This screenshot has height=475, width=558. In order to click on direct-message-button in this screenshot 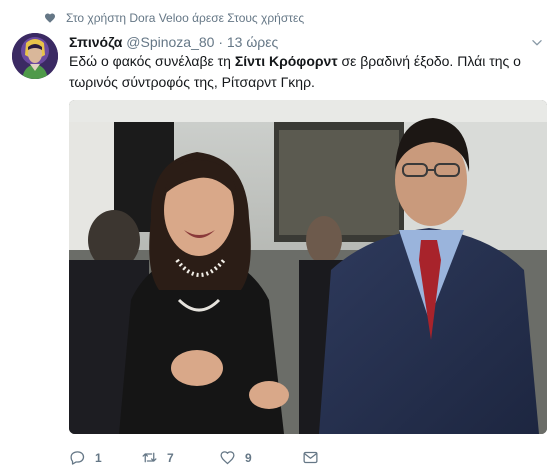, I will do `click(310, 457)`.